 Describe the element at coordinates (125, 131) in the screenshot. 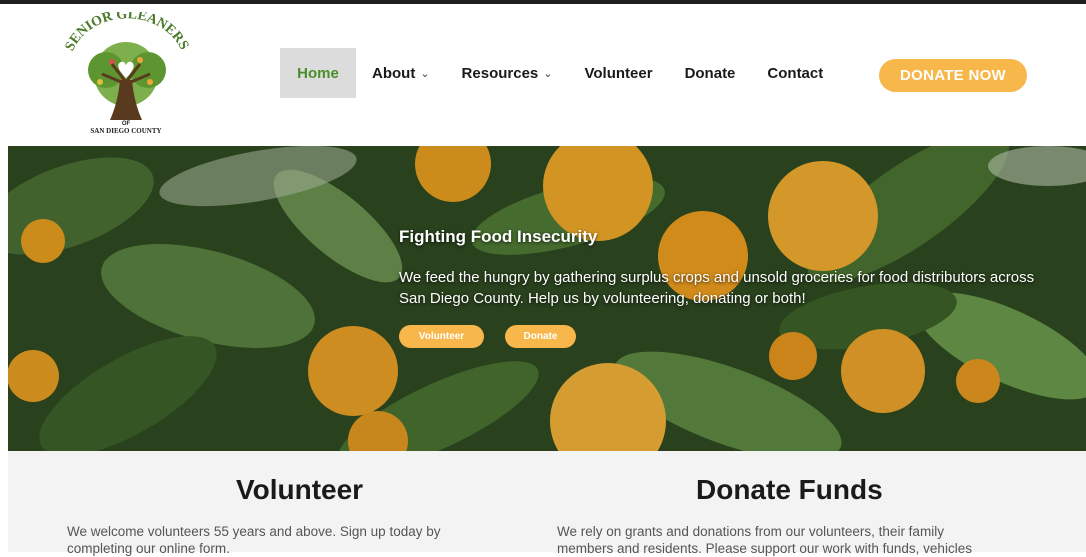

I see `logo-county-text: SAN DIEGO COUNTY` at that location.